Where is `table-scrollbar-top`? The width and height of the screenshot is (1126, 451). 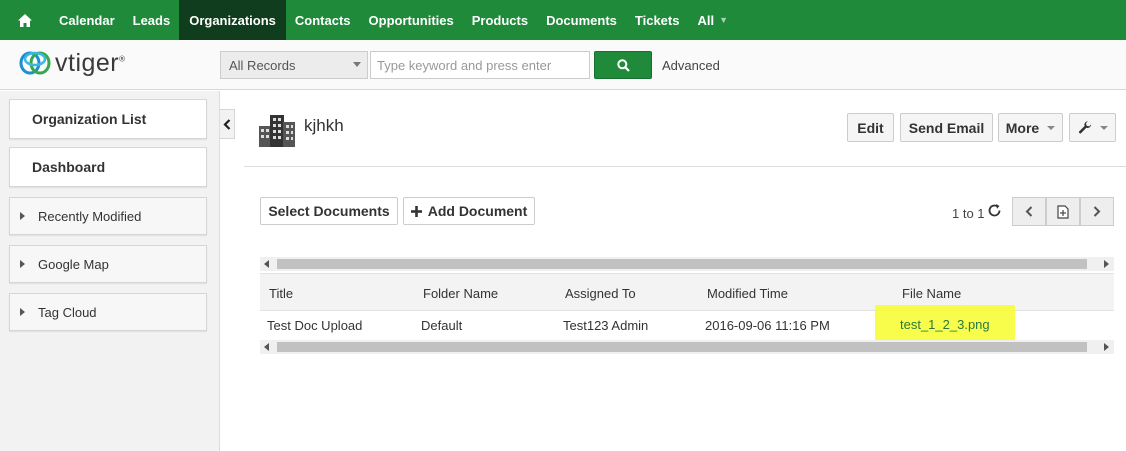
table-scrollbar-top is located at coordinates (687, 264).